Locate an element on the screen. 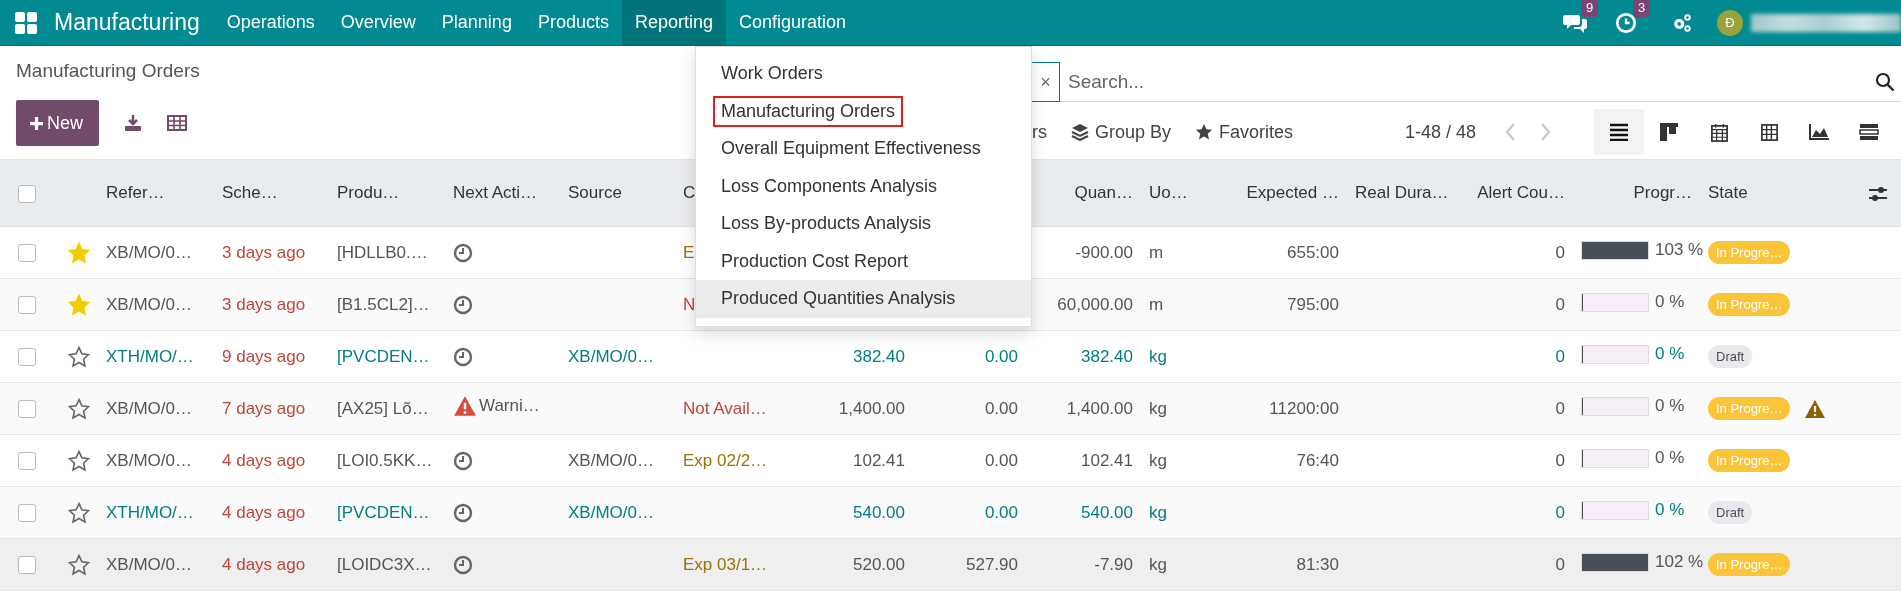 Image resolution: width=1901 pixels, height=591 pixels. warning-icon is located at coordinates (465, 406).